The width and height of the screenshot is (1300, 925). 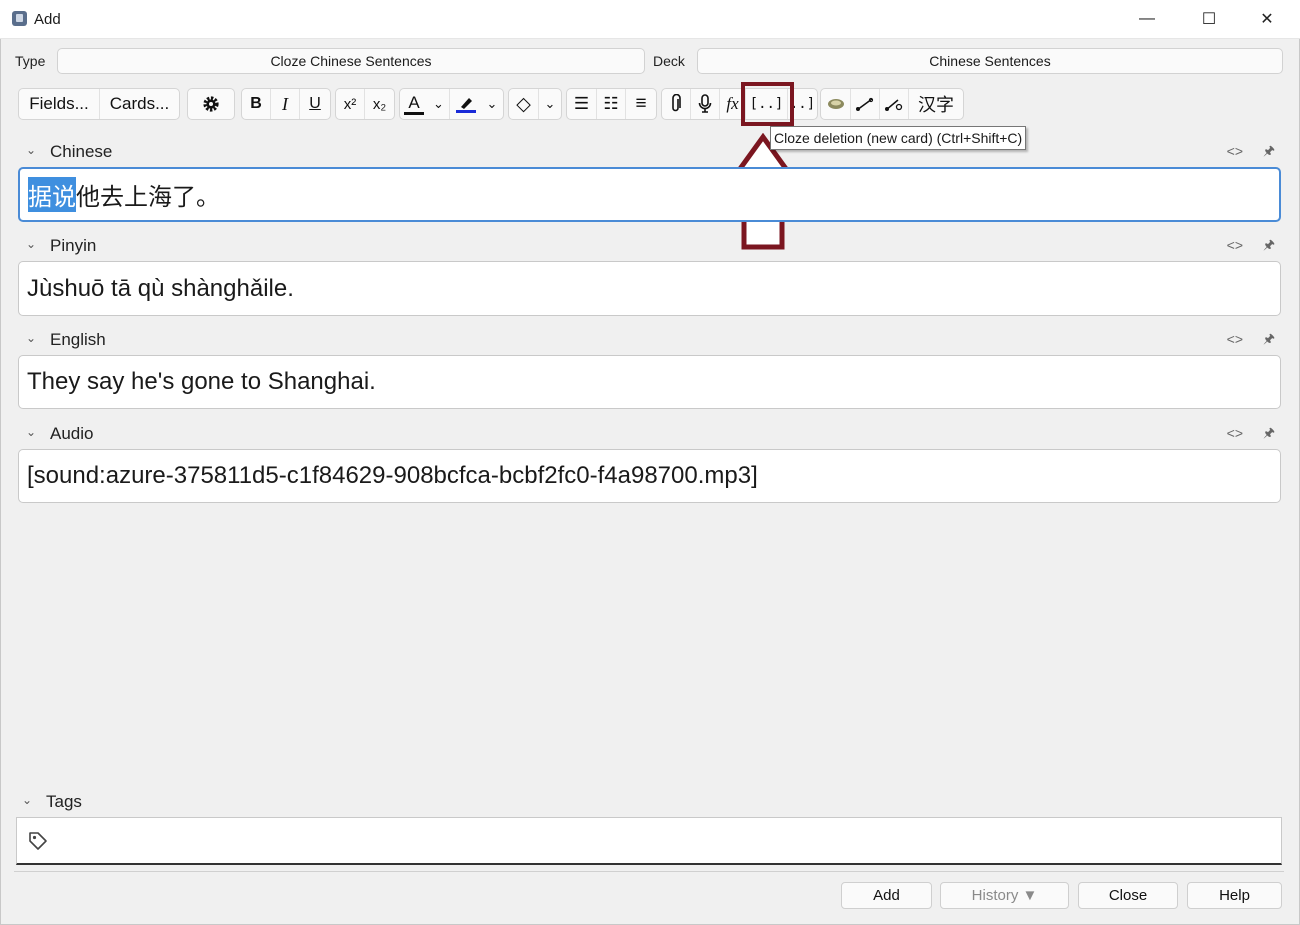 What do you see at coordinates (1147, 19) in the screenshot?
I see `minimize-button: —` at bounding box center [1147, 19].